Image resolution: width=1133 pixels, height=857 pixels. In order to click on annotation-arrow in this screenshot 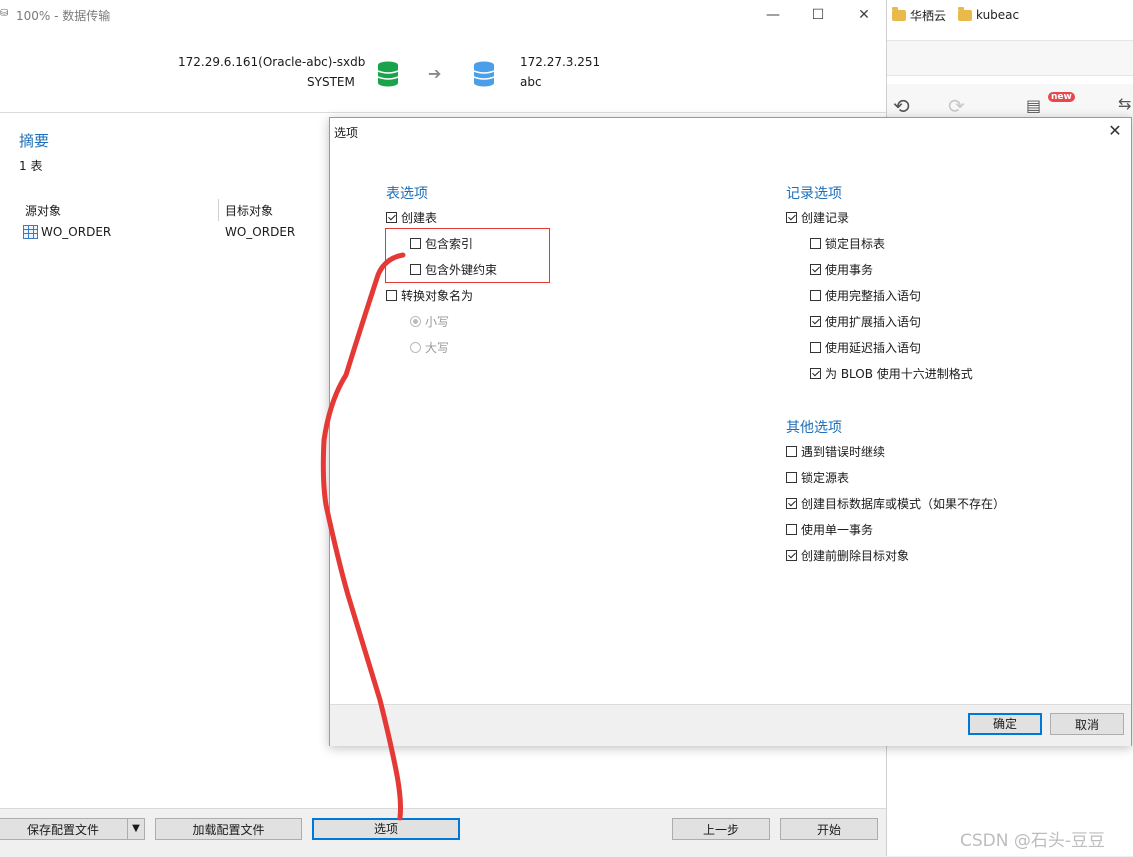, I will do `click(363, 536)`.